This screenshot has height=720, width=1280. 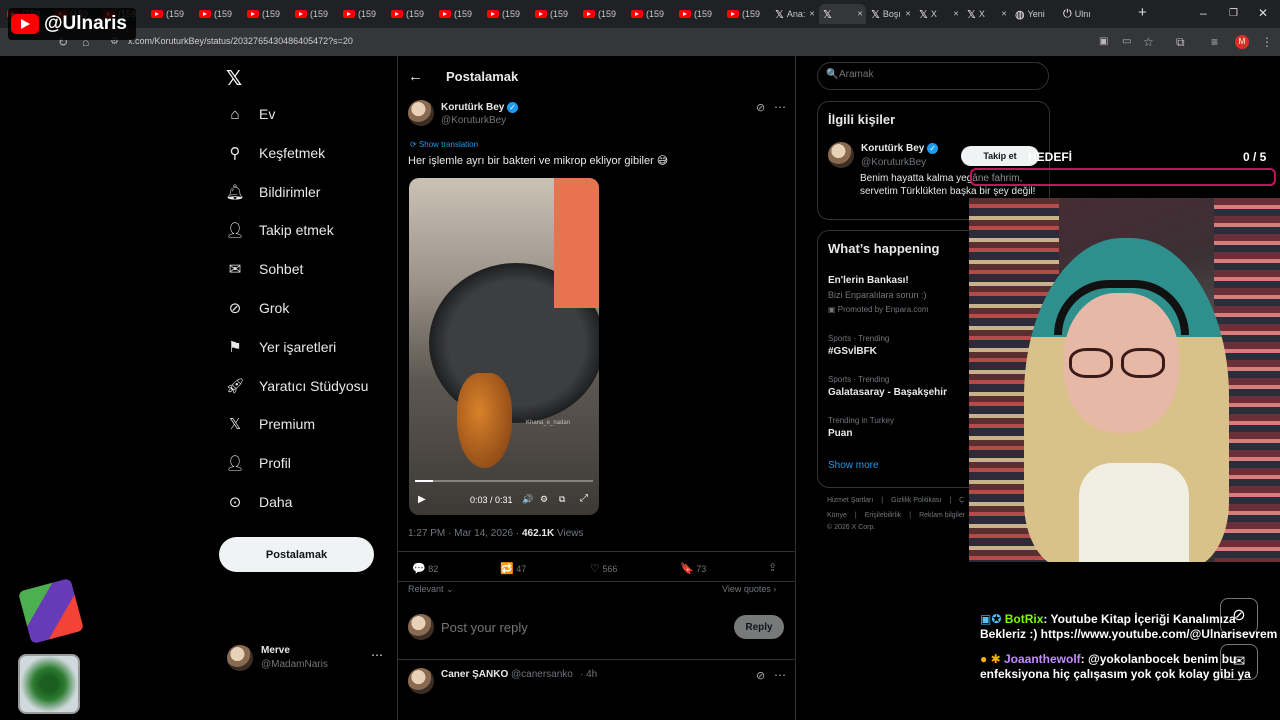 I want to click on maximize-icon: ❐, so click(x=1233, y=13).